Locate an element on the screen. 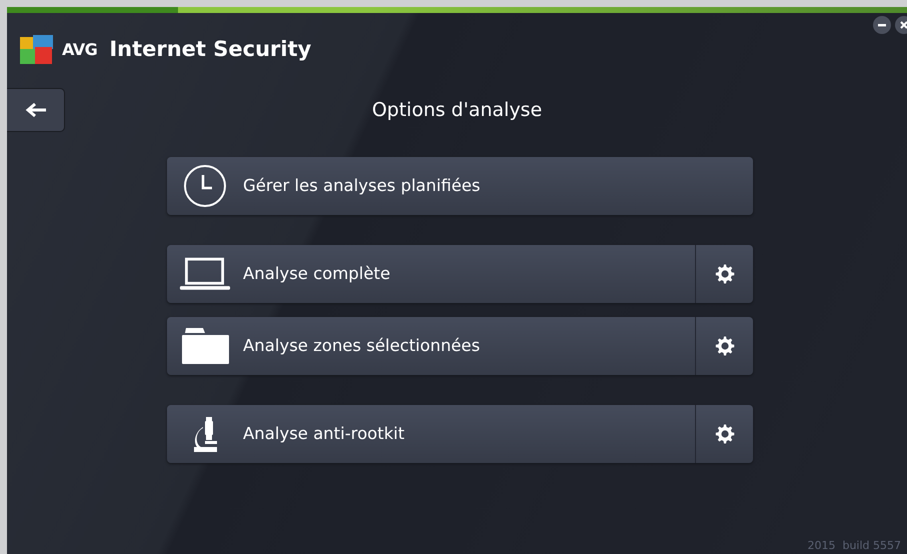  back-button is located at coordinates (36, 110).